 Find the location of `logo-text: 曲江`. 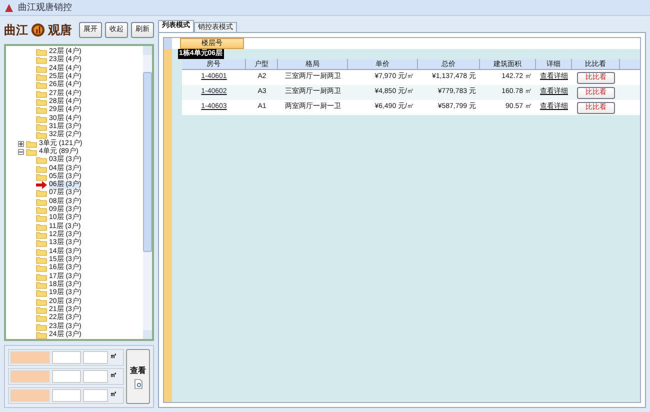

logo-text: 曲江 is located at coordinates (16, 30).